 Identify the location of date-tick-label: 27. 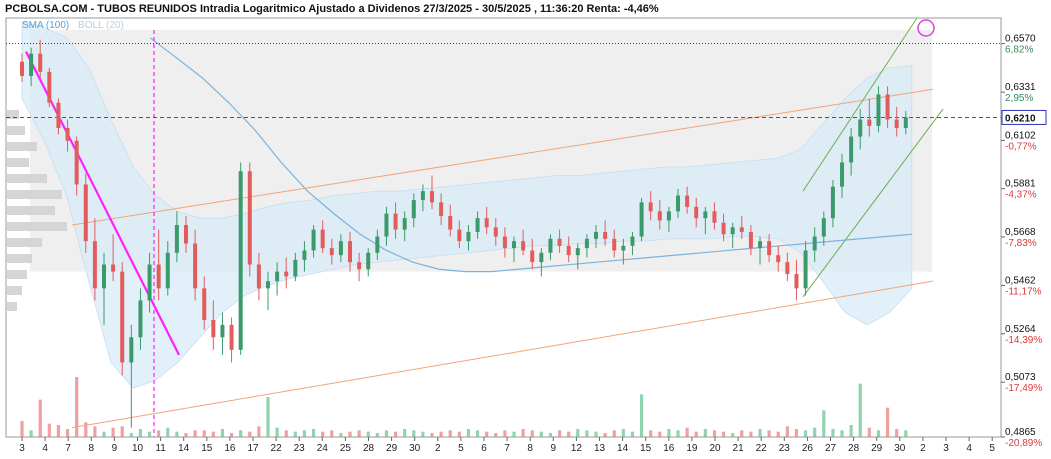
(831, 448).